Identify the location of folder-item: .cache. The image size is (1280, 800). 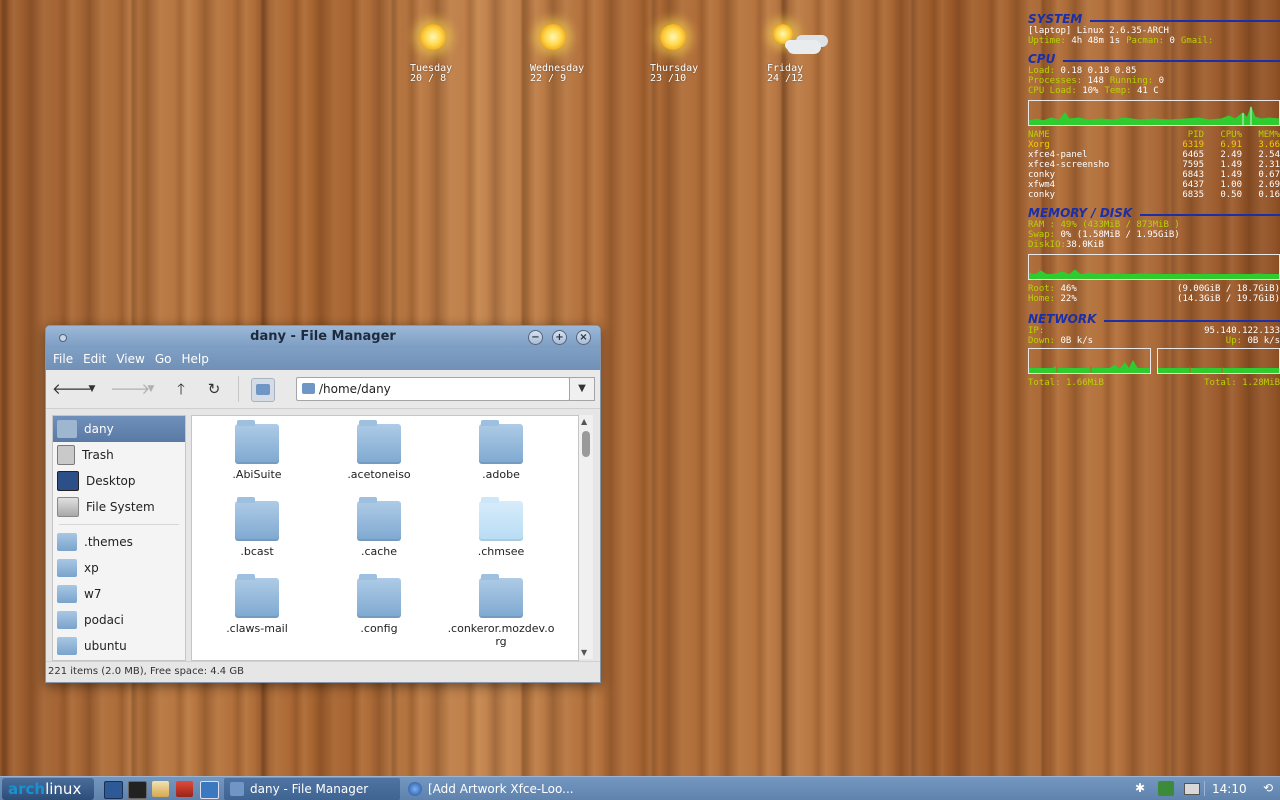
(379, 527).